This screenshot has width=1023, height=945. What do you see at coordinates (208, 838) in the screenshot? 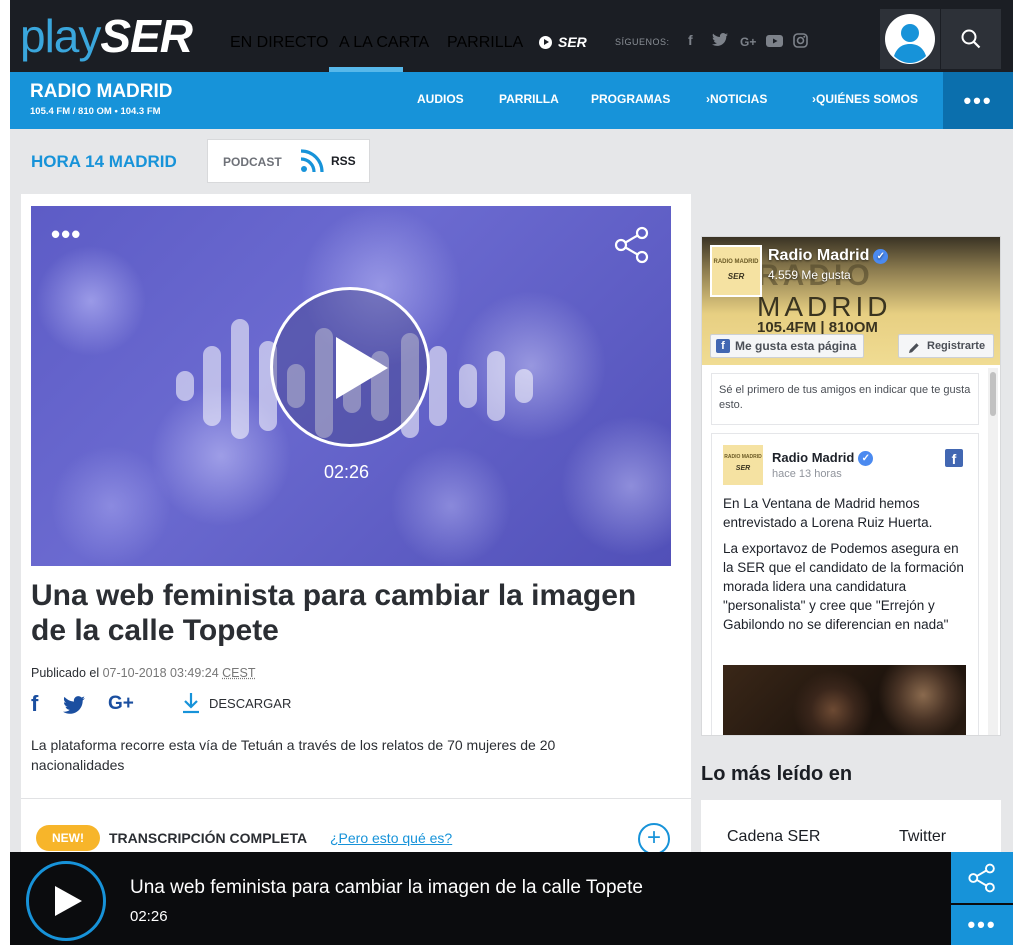
I see `transcription-label: TRANSCRIPCIÓN COMPLETA` at bounding box center [208, 838].